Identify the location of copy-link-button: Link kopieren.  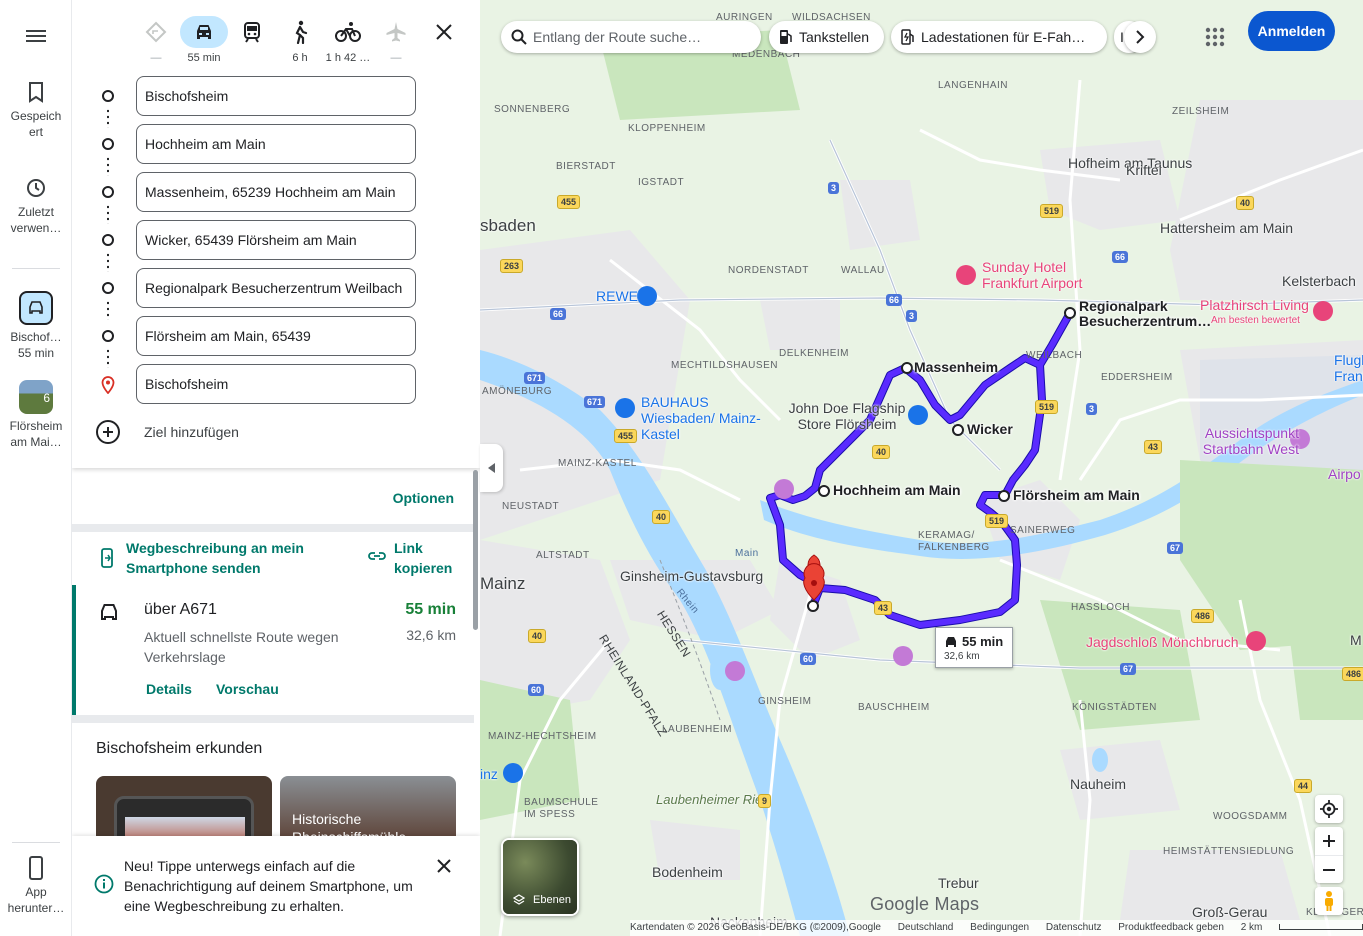
(413, 558).